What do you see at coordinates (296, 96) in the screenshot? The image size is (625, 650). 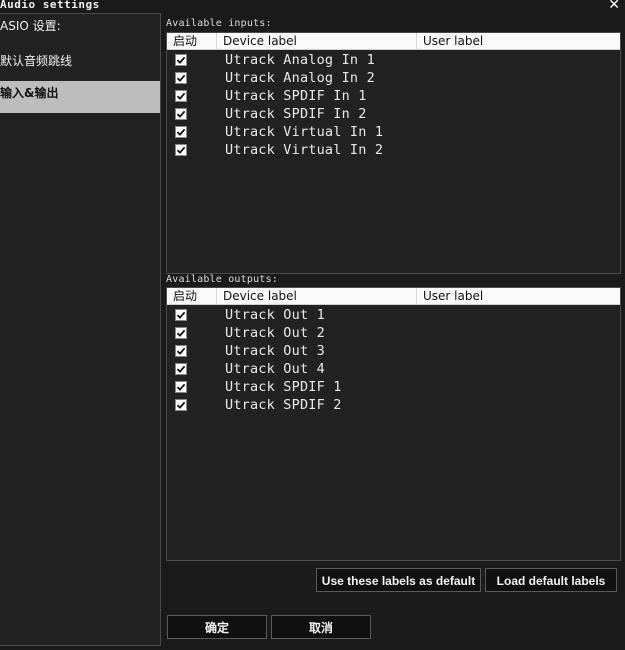 I see `device-label: Utrack SPDIF In 1` at bounding box center [296, 96].